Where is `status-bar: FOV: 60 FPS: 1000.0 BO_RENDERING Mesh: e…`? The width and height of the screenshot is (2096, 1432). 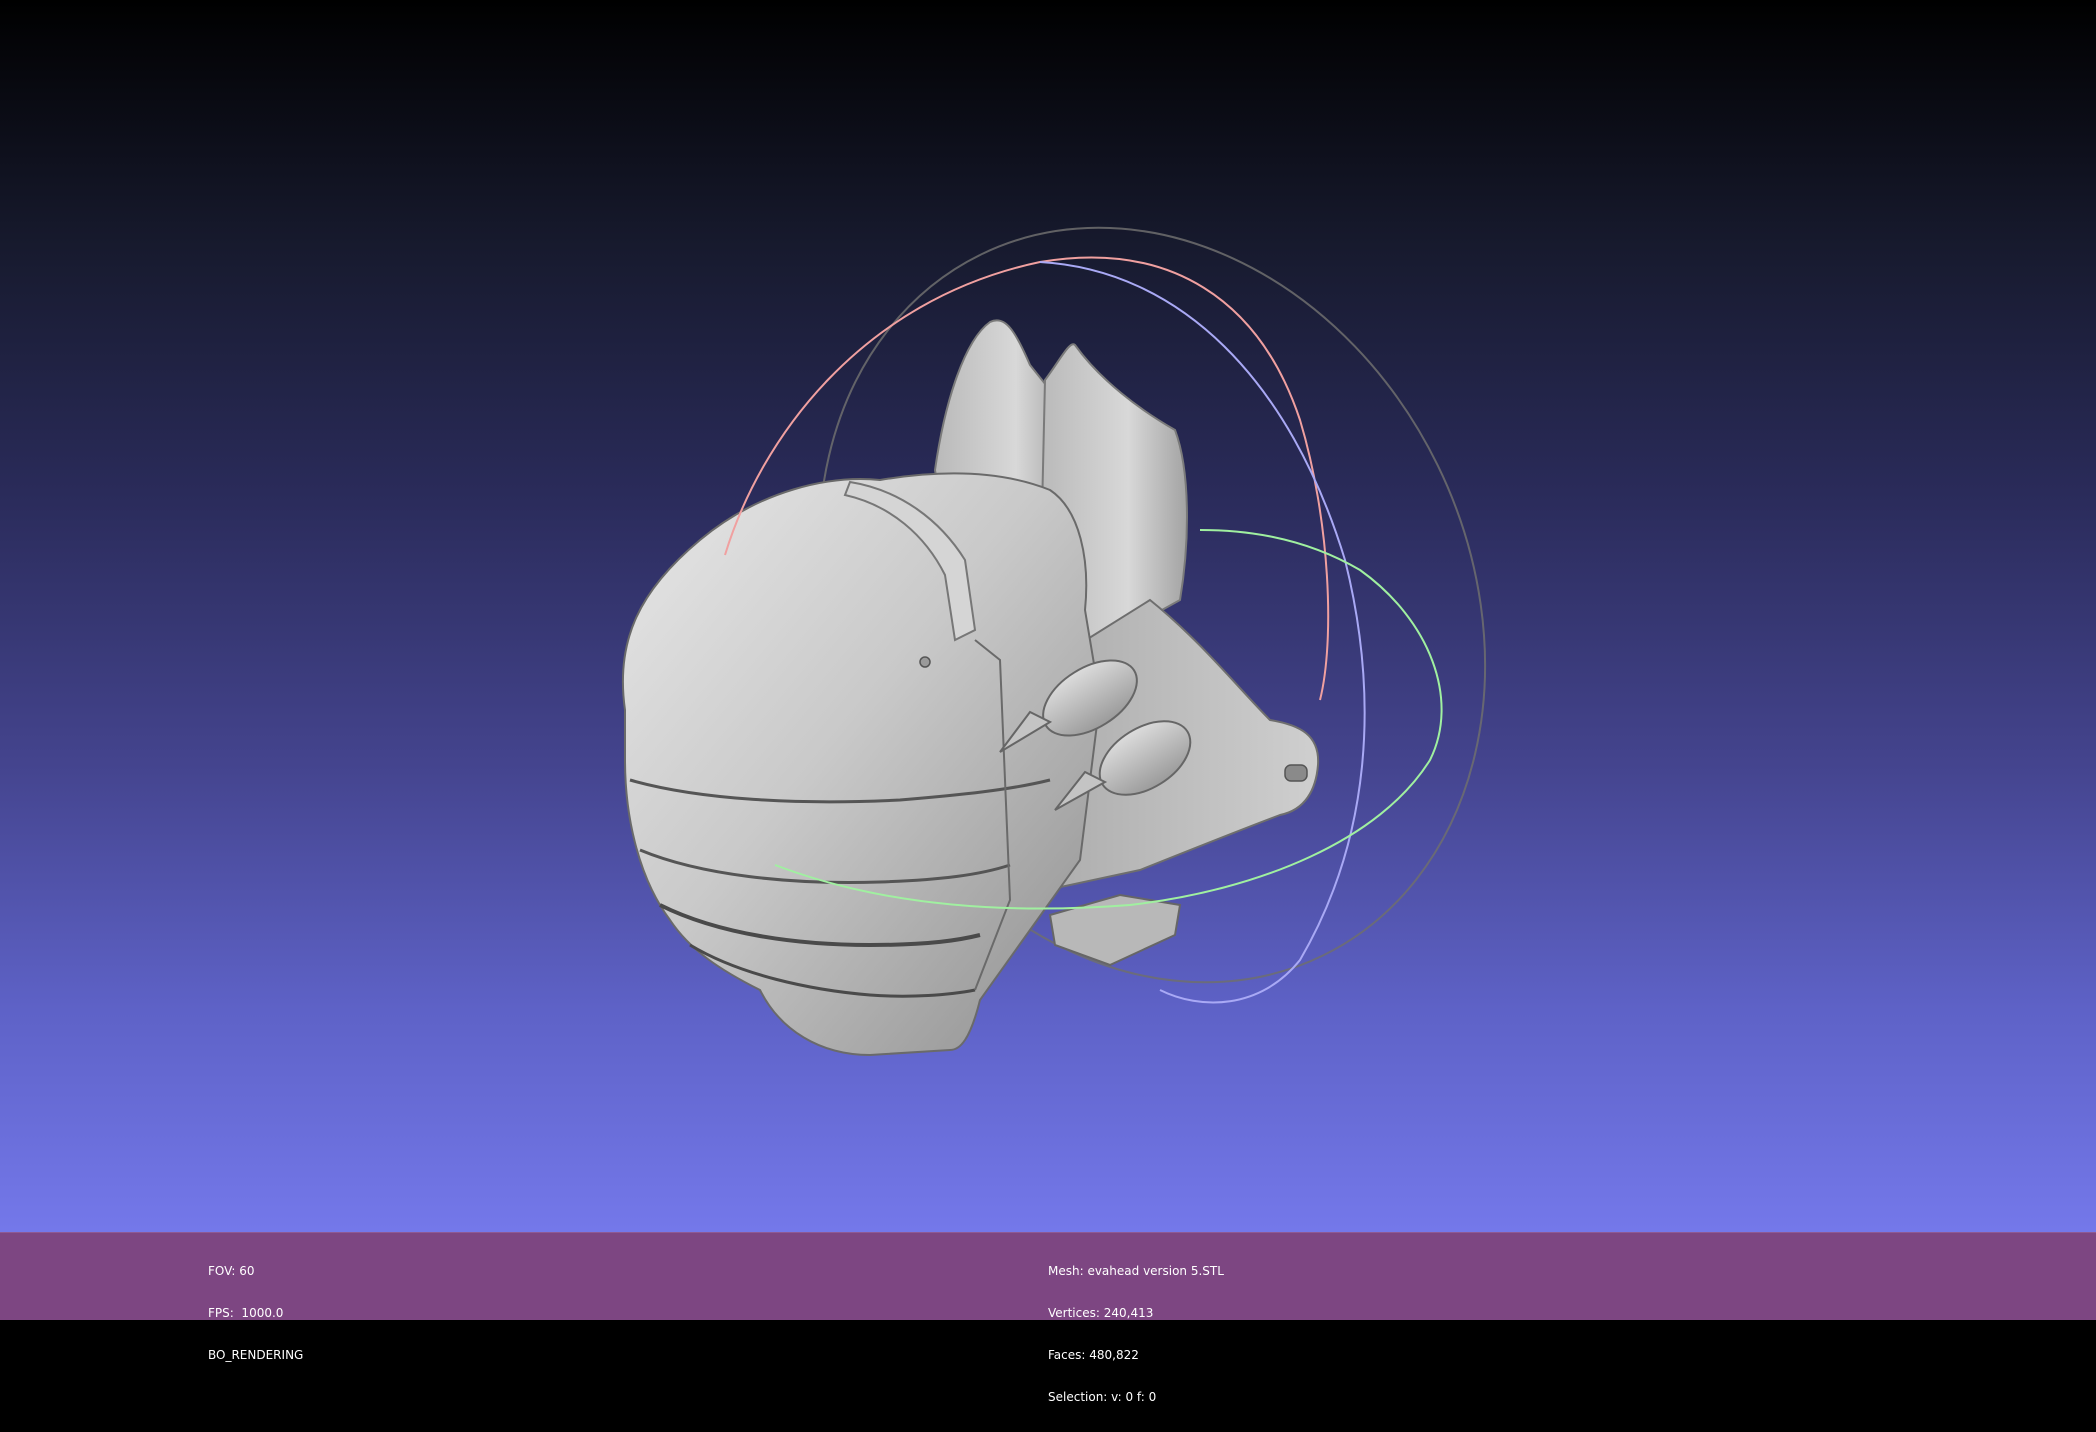 status-bar: FOV: 60 FPS: 1000.0 BO_RENDERING Mesh: e… is located at coordinates (1048, 1318).